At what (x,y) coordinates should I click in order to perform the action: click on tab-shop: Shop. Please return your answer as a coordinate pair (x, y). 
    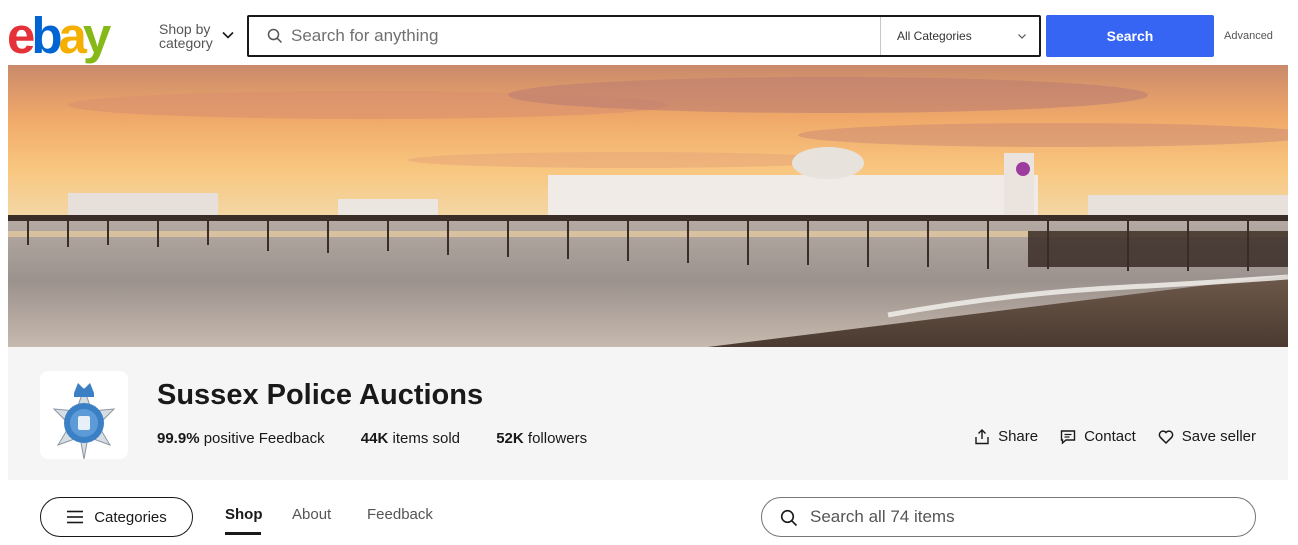
    Looking at the image, I should click on (244, 514).